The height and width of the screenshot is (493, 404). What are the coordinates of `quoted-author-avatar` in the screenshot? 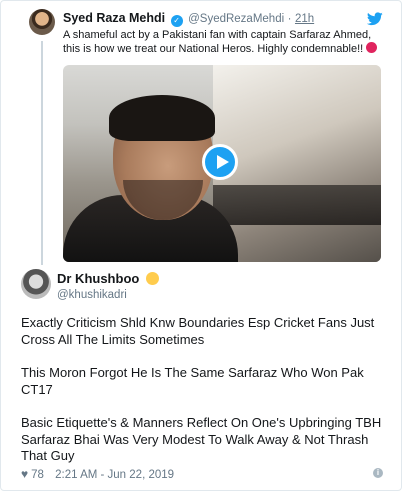 It's located at (42, 22).